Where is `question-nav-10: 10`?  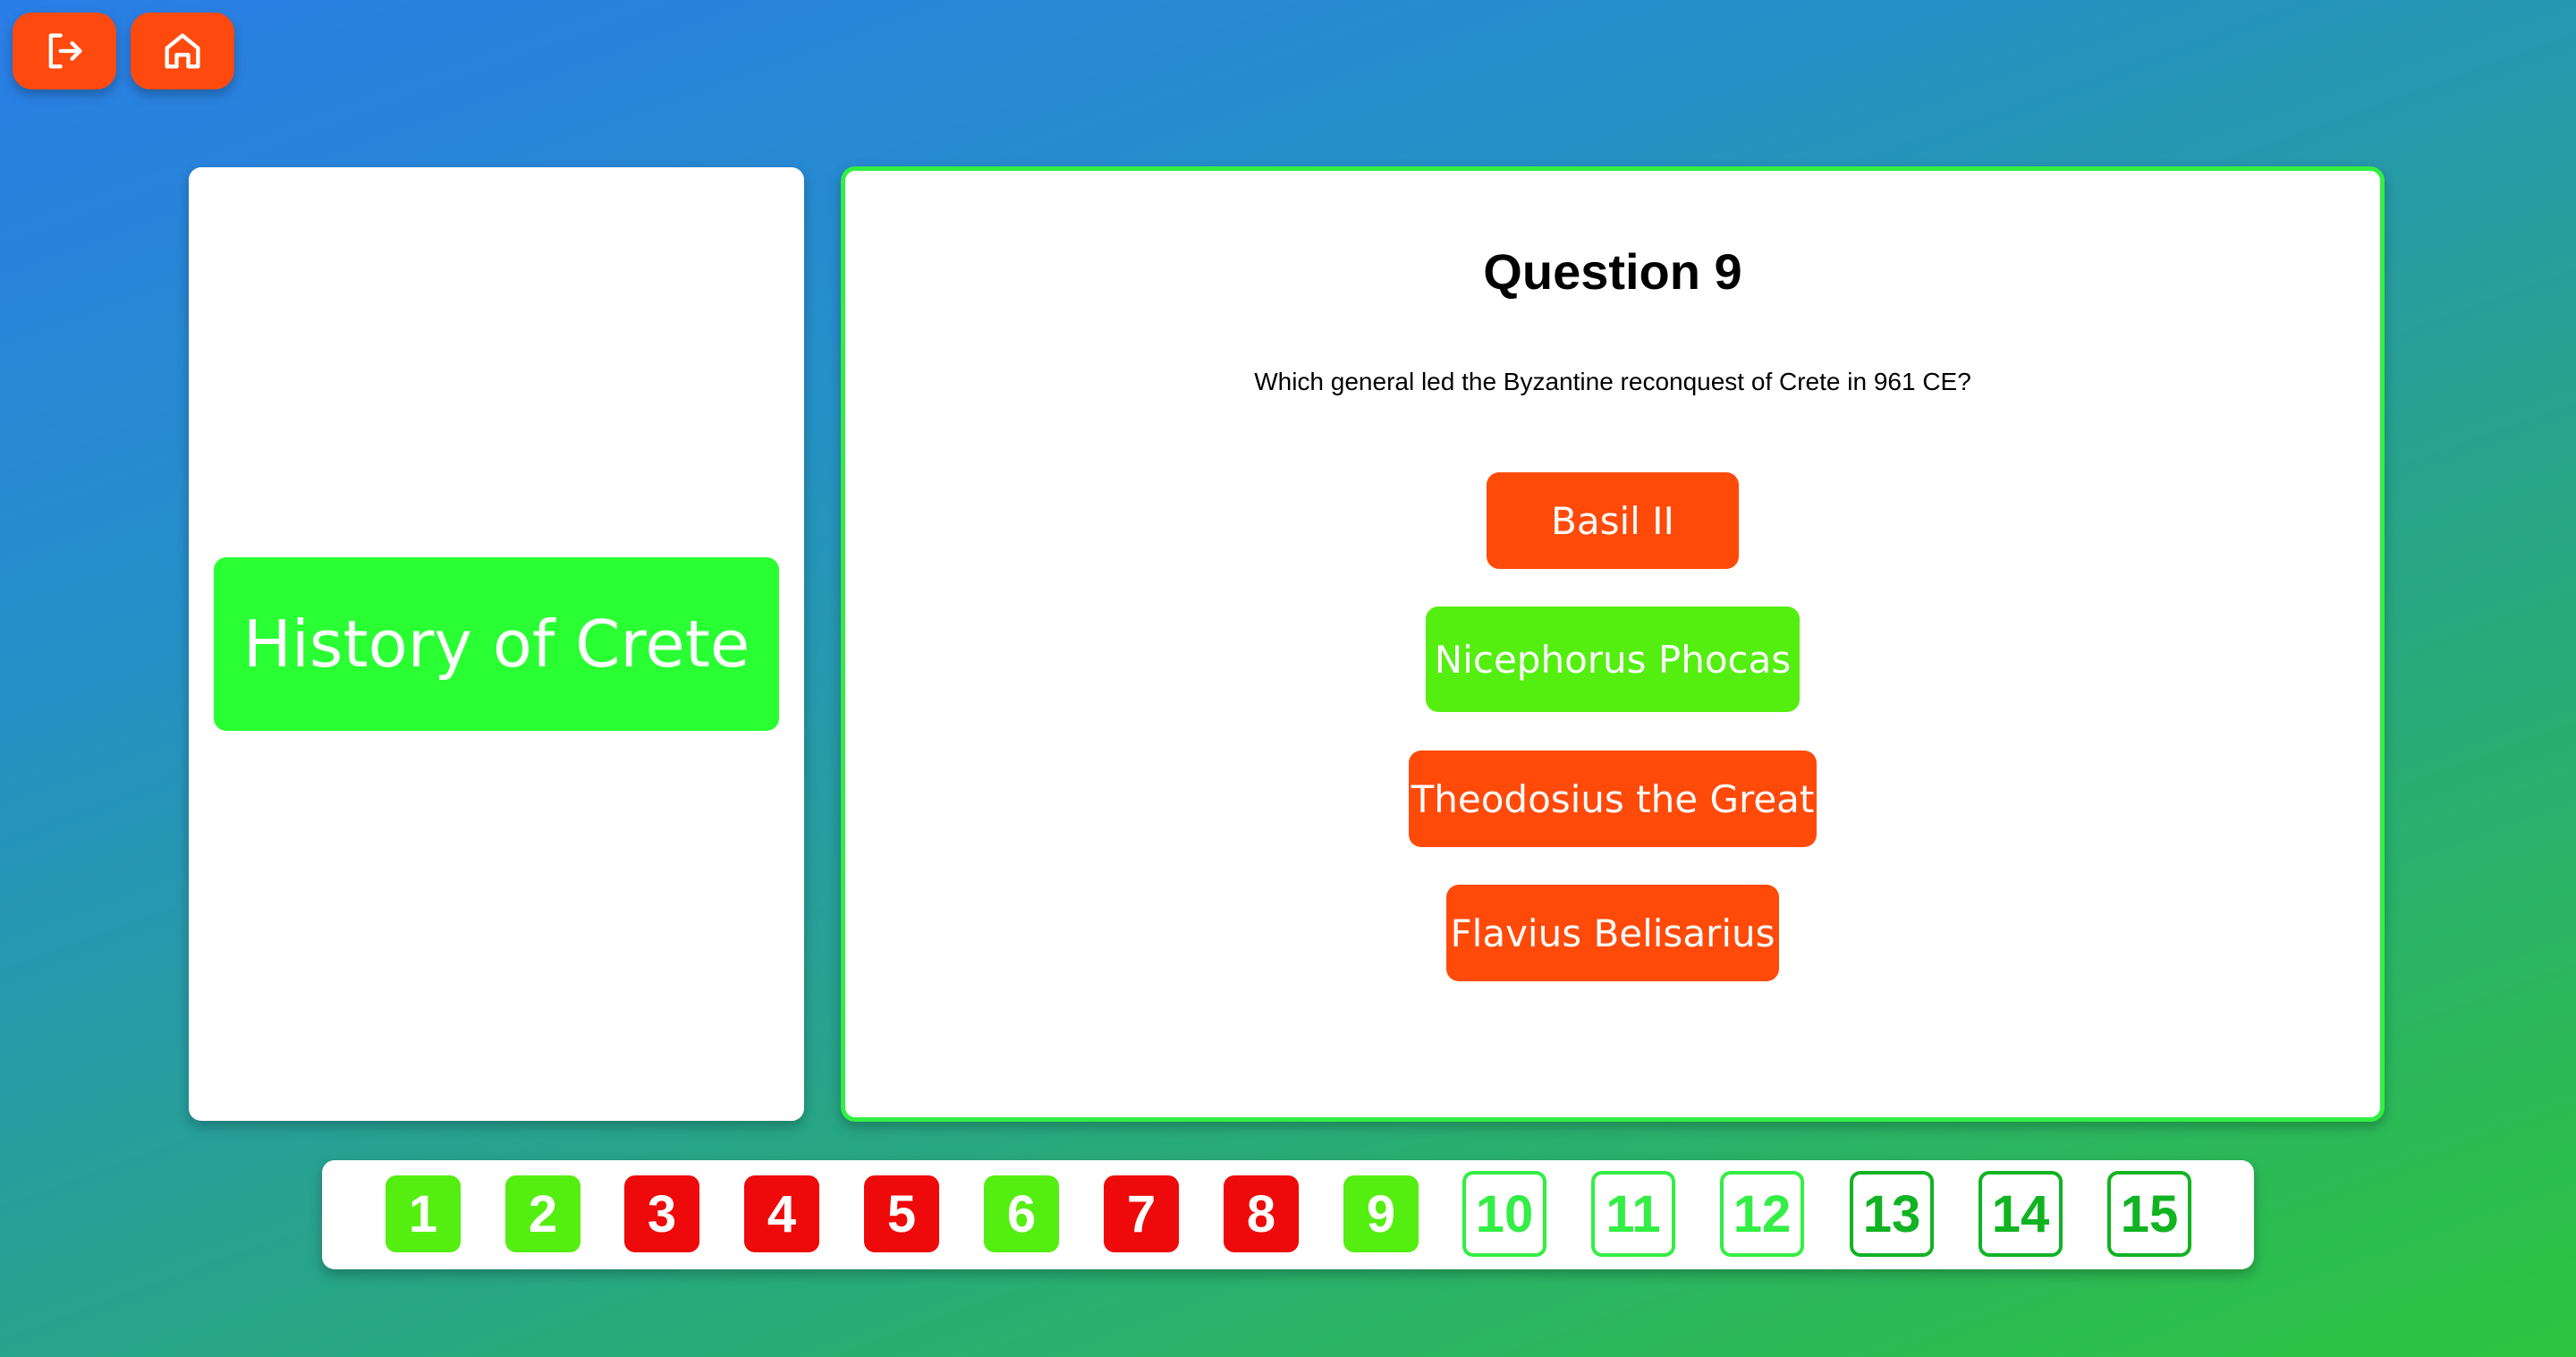 question-nav-10: 10 is located at coordinates (1504, 1214).